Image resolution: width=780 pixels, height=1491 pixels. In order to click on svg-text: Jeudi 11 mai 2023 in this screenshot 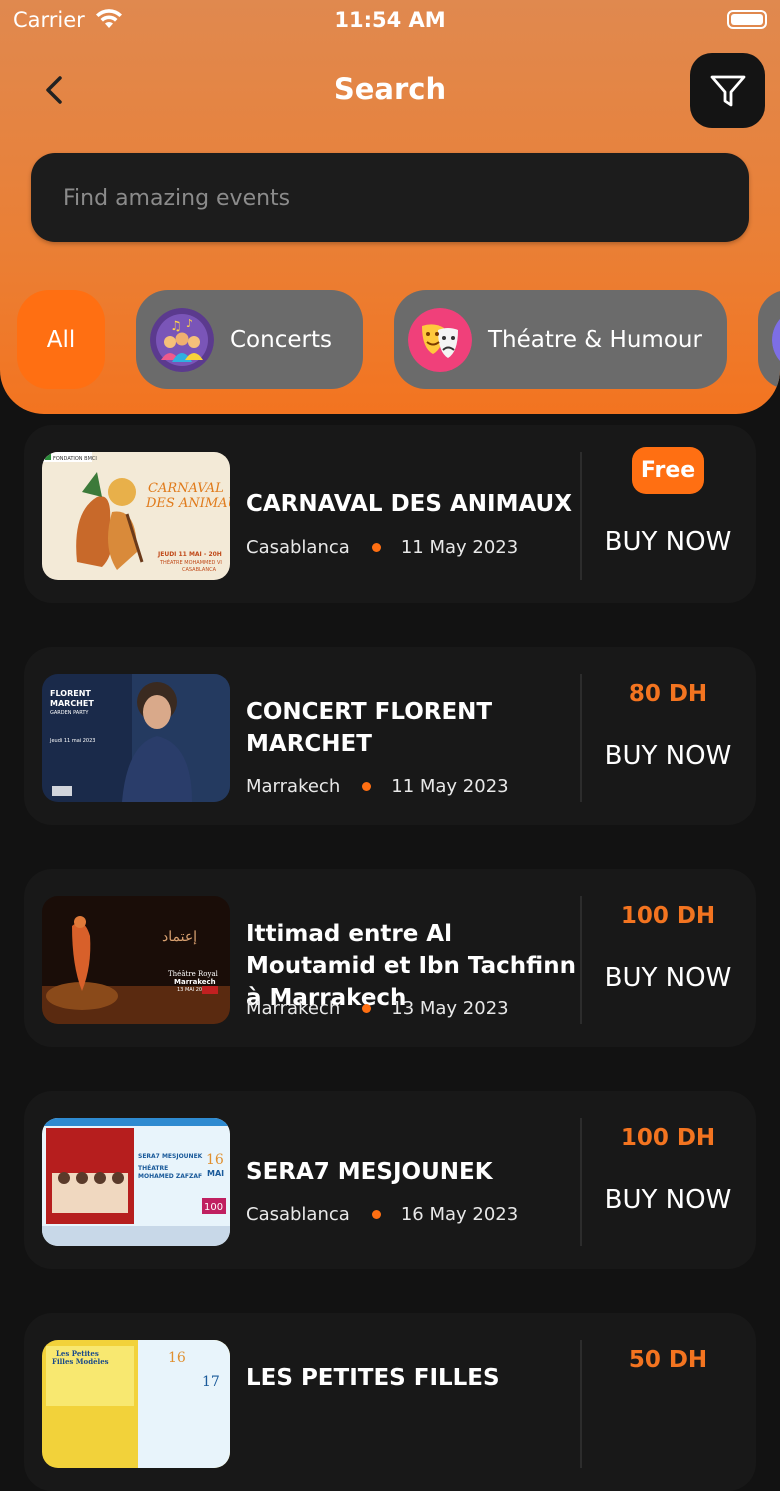, I will do `click(72, 741)`.